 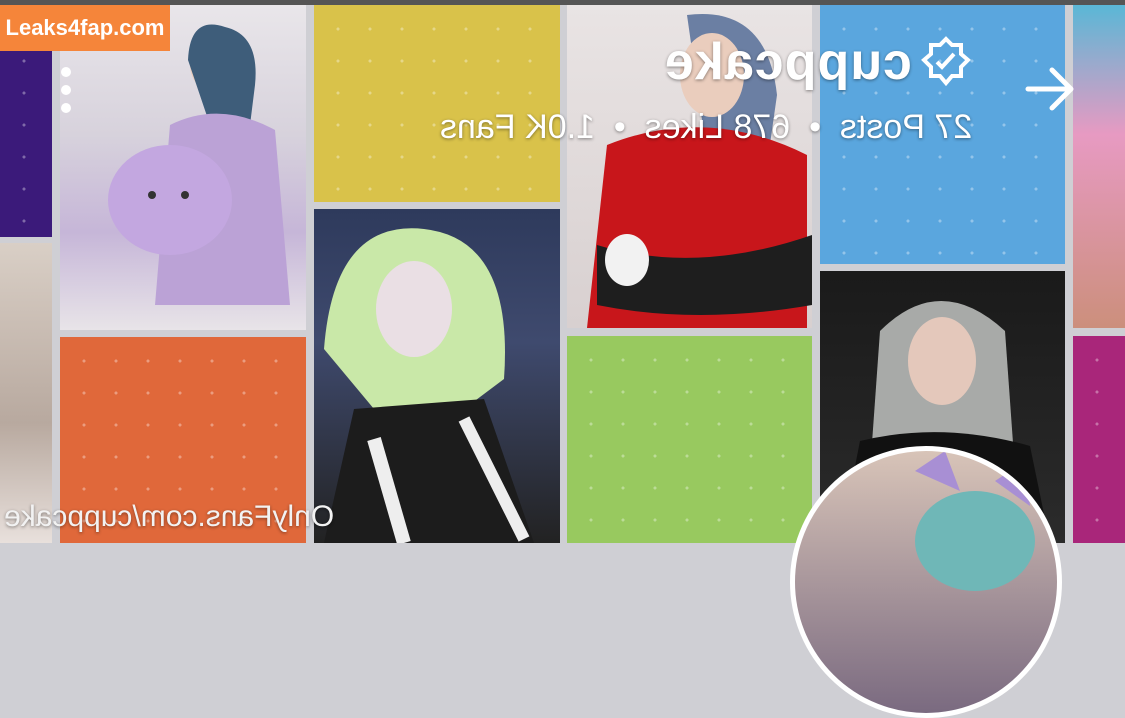 What do you see at coordinates (975, 521) in the screenshot?
I see `avatar-image` at bounding box center [975, 521].